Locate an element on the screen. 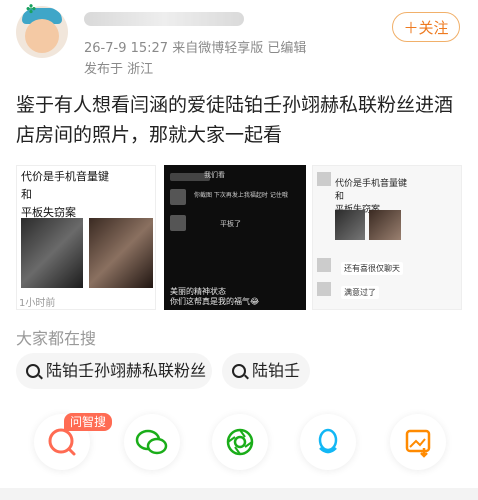  qq-icon is located at coordinates (328, 441).